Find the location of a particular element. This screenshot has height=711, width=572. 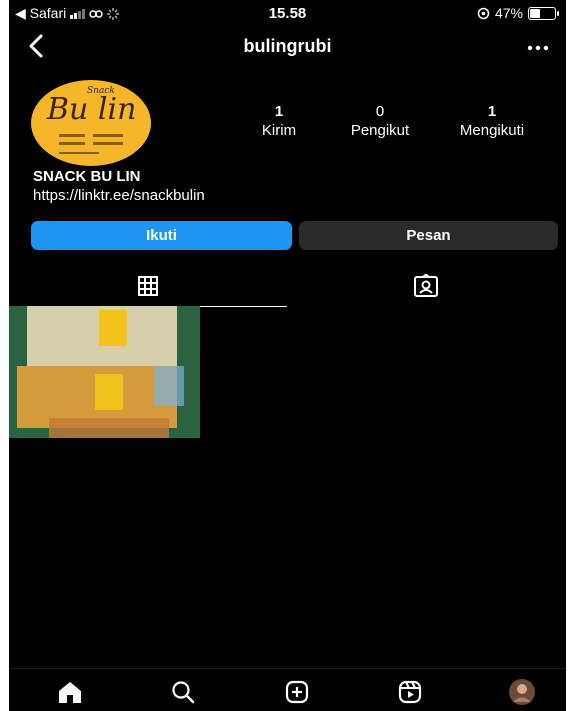

stat-posts-value: 1 is located at coordinates (279, 111).